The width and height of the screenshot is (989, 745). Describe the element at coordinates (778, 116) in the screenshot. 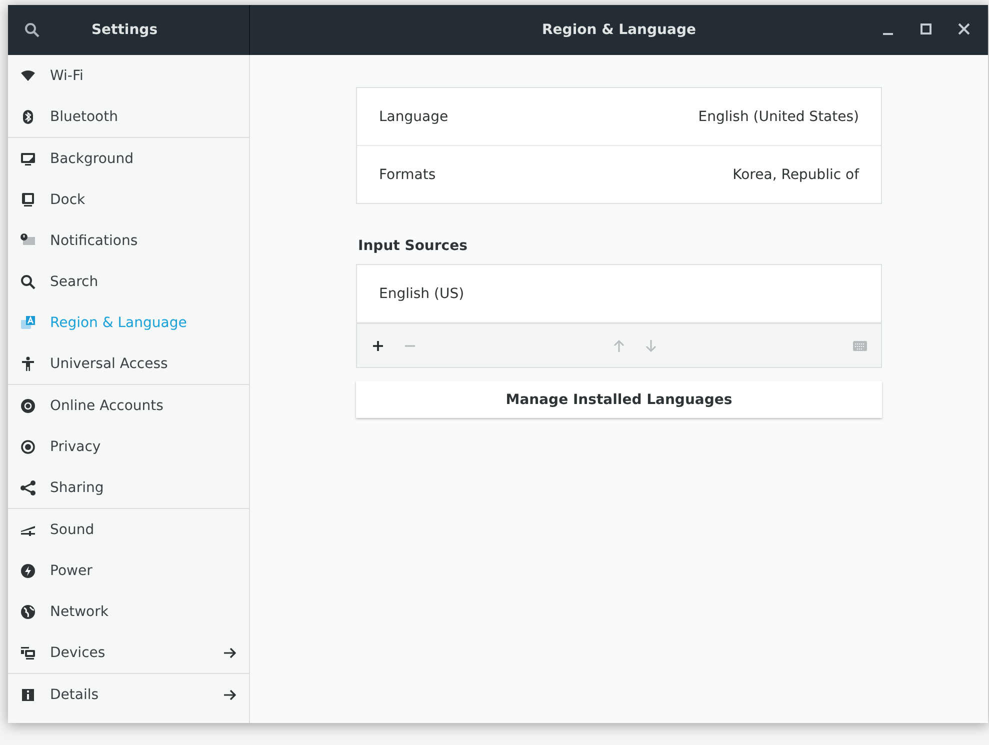

I see `setting-value: English (United States)` at that location.